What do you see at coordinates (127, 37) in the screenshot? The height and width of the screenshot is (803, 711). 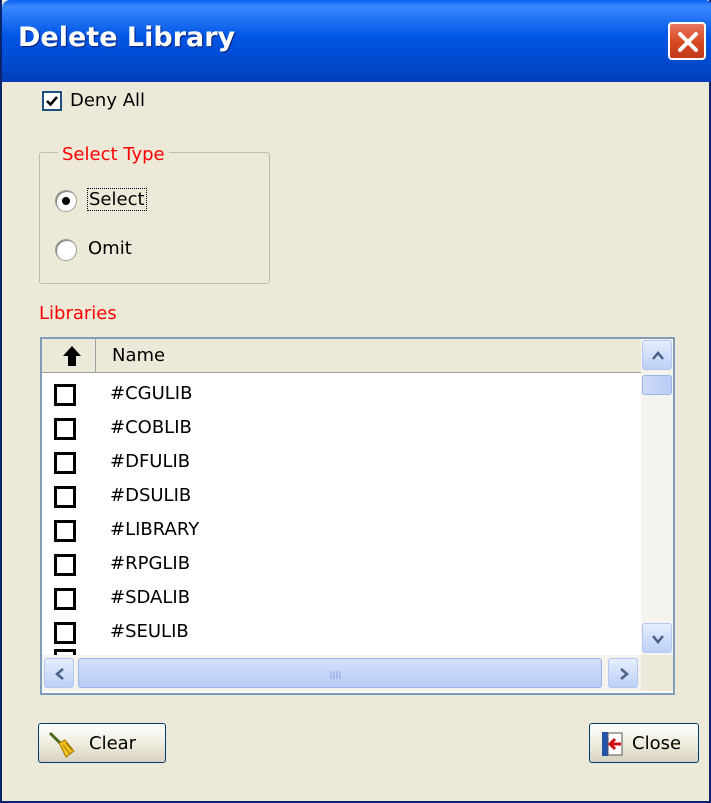 I see `window-title: Delete Library` at bounding box center [127, 37].